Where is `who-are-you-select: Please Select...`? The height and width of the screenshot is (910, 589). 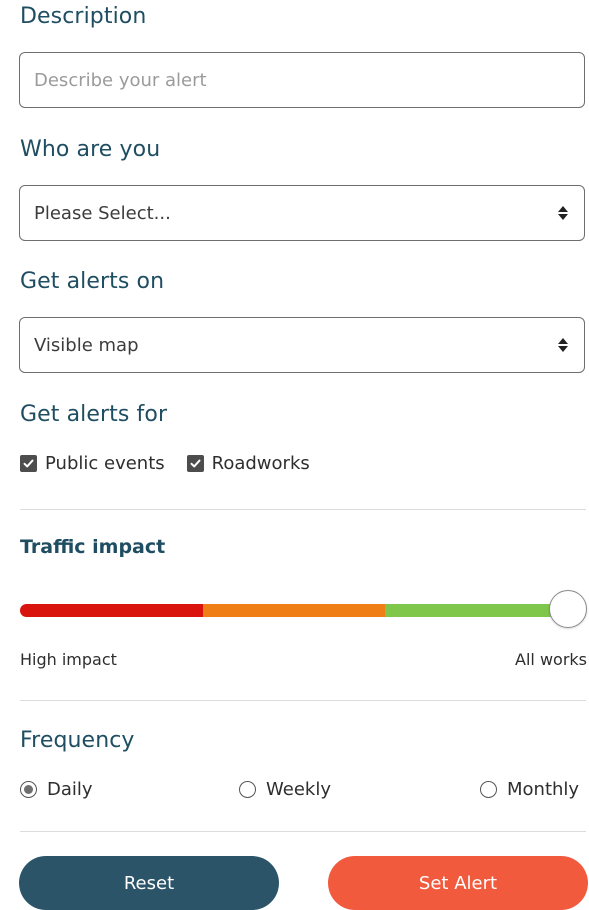 who-are-you-select: Please Select... is located at coordinates (302, 213).